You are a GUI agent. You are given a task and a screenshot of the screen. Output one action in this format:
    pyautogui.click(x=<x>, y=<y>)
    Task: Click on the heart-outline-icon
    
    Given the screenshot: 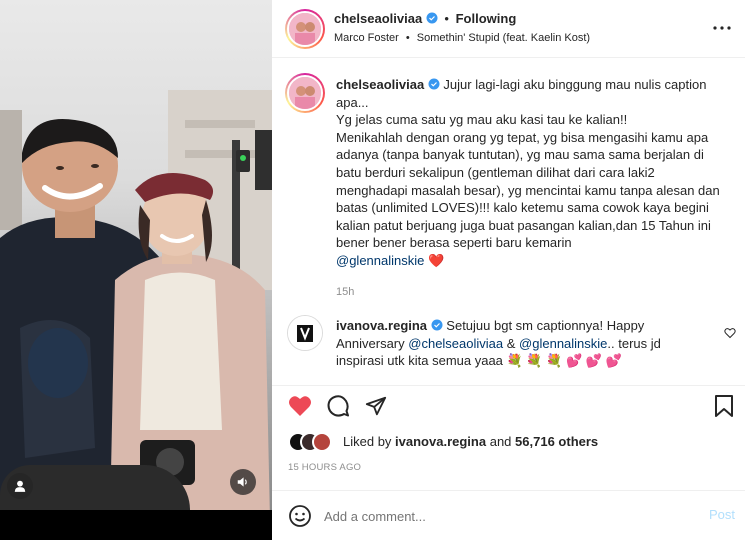 What is the action you would take?
    pyautogui.click(x=730, y=333)
    